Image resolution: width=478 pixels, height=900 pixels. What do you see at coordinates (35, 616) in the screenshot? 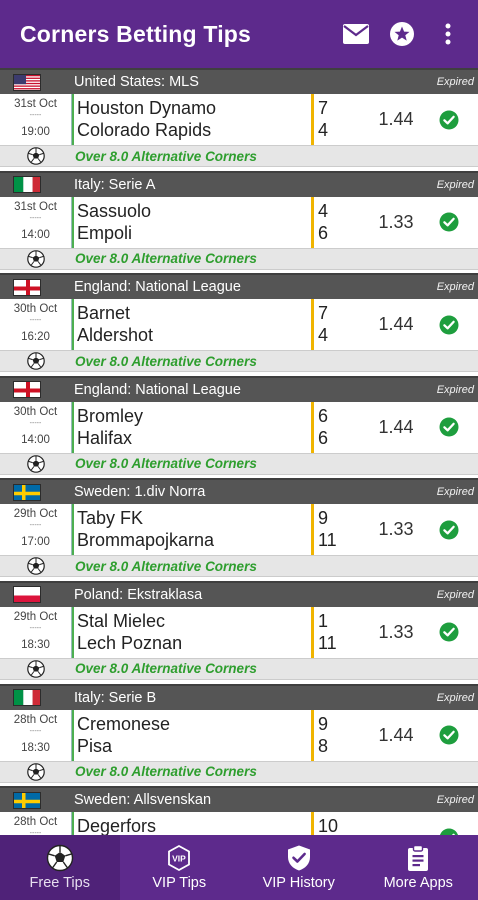
I see `match-date: 29th Oct` at bounding box center [35, 616].